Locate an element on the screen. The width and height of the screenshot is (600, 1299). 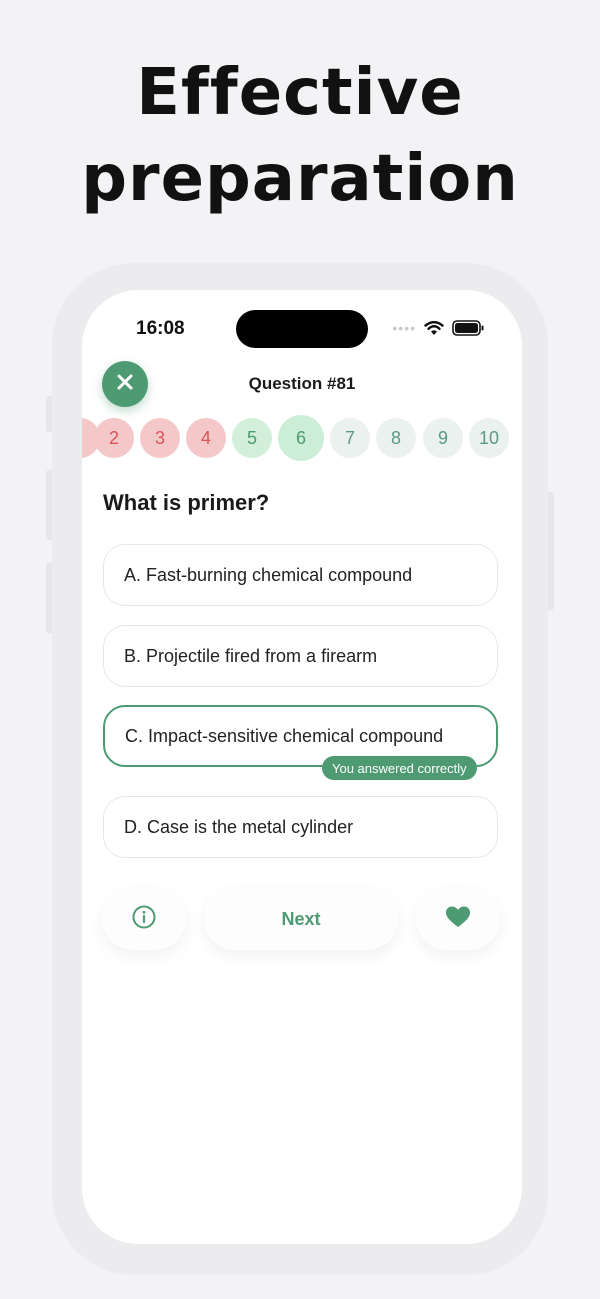
answer-option-a: A. Fast-burning chemical compound is located at coordinates (300, 575).